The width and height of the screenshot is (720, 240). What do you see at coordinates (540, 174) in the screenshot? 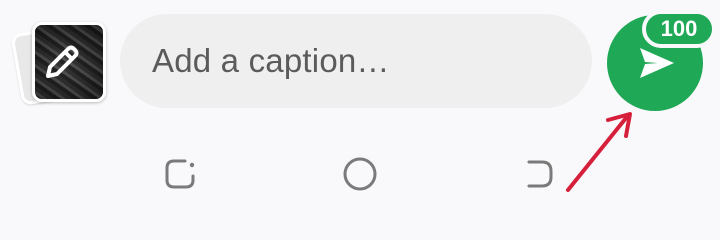
I see `back-icon` at bounding box center [540, 174].